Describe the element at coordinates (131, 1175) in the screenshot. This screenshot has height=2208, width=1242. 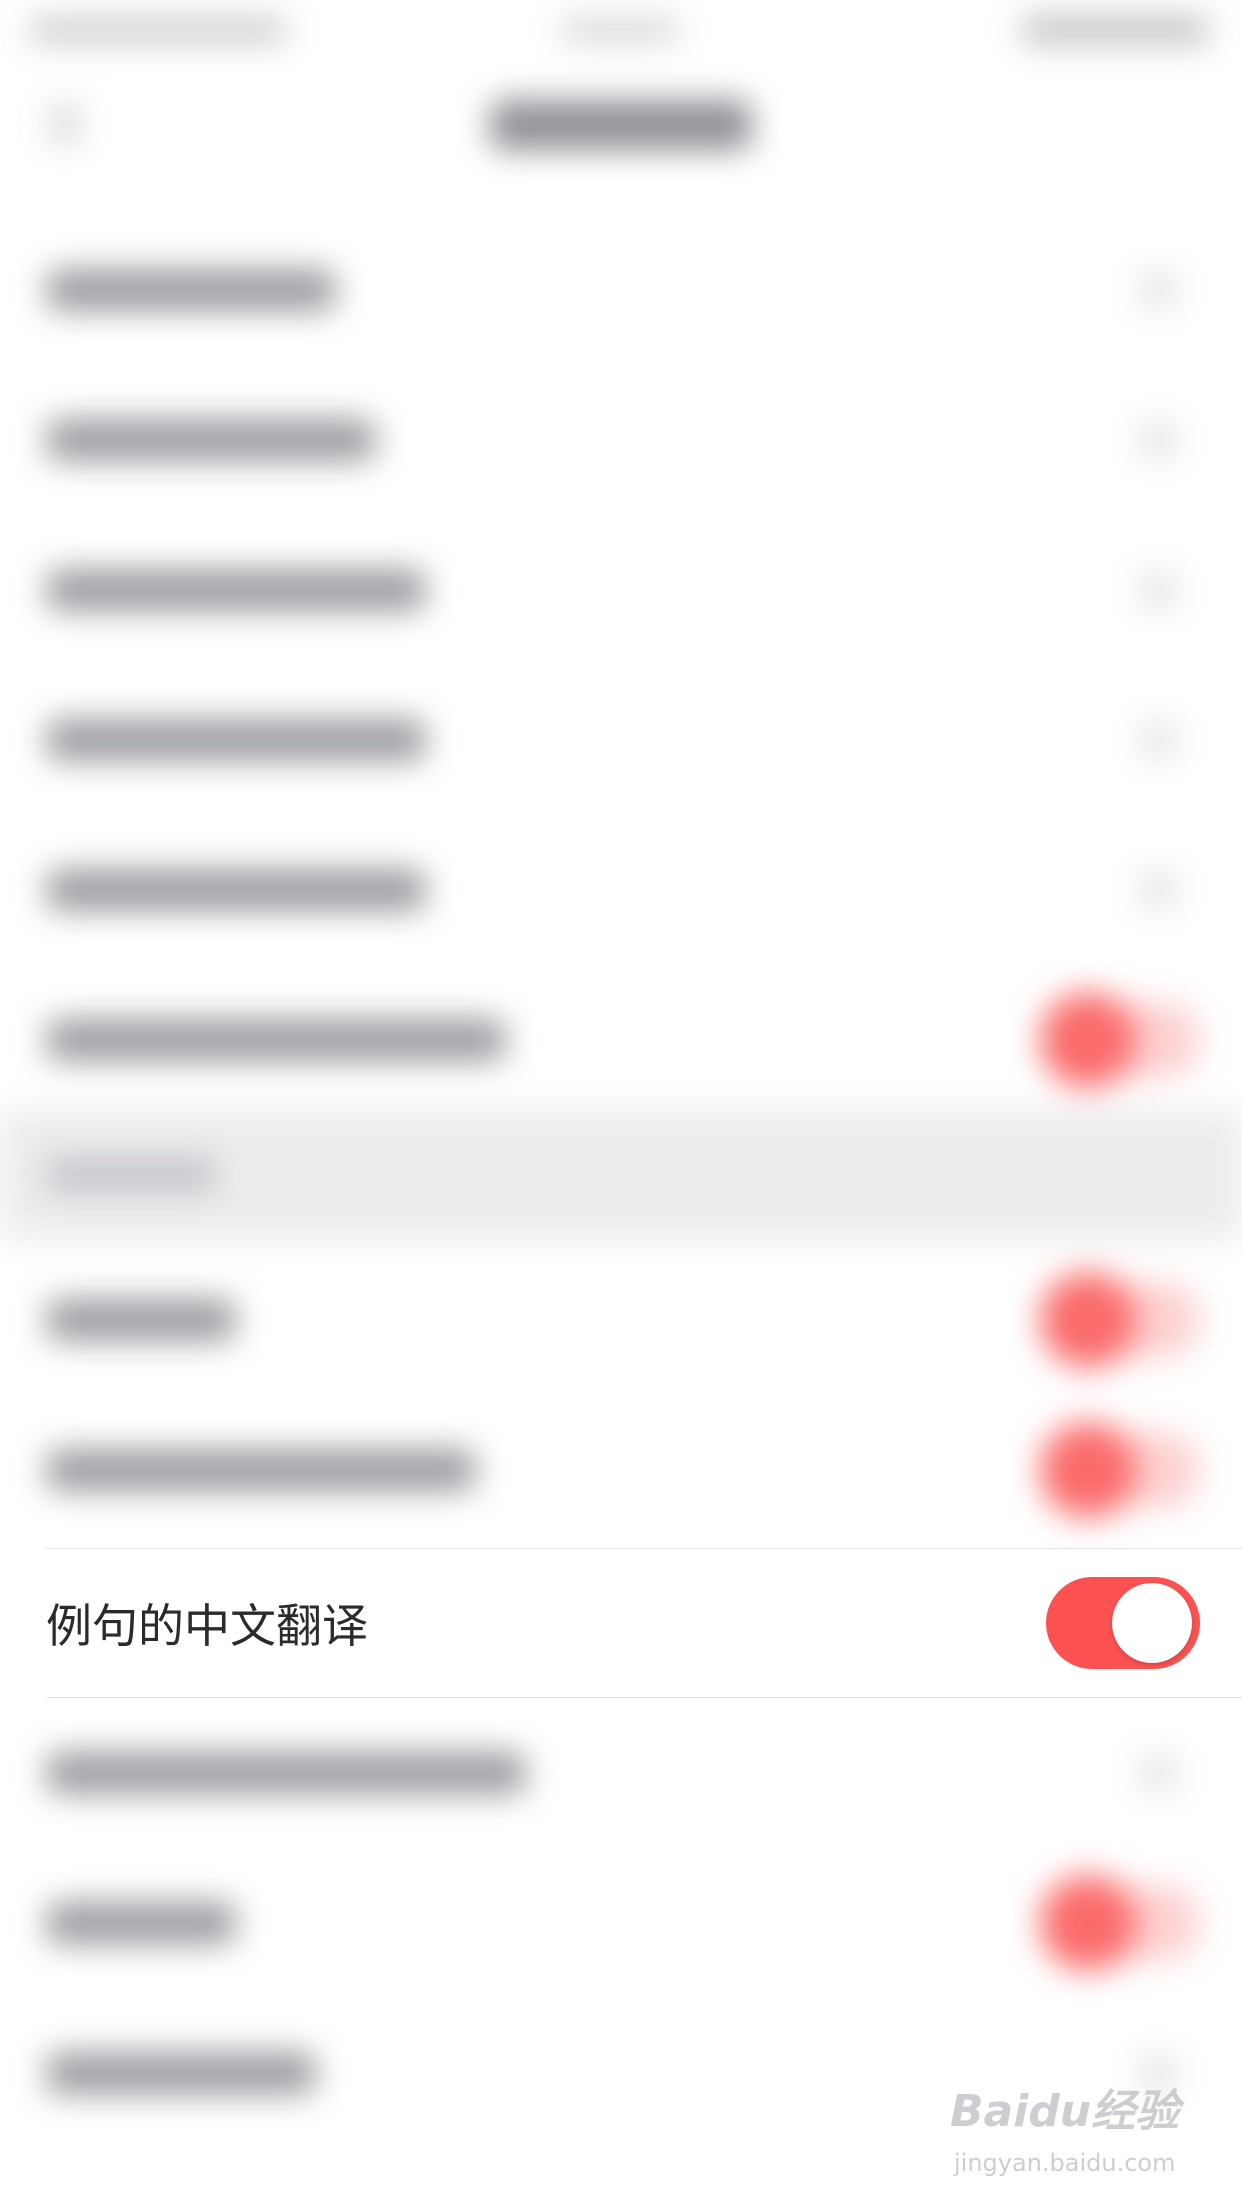
I see `section-header-label` at that location.